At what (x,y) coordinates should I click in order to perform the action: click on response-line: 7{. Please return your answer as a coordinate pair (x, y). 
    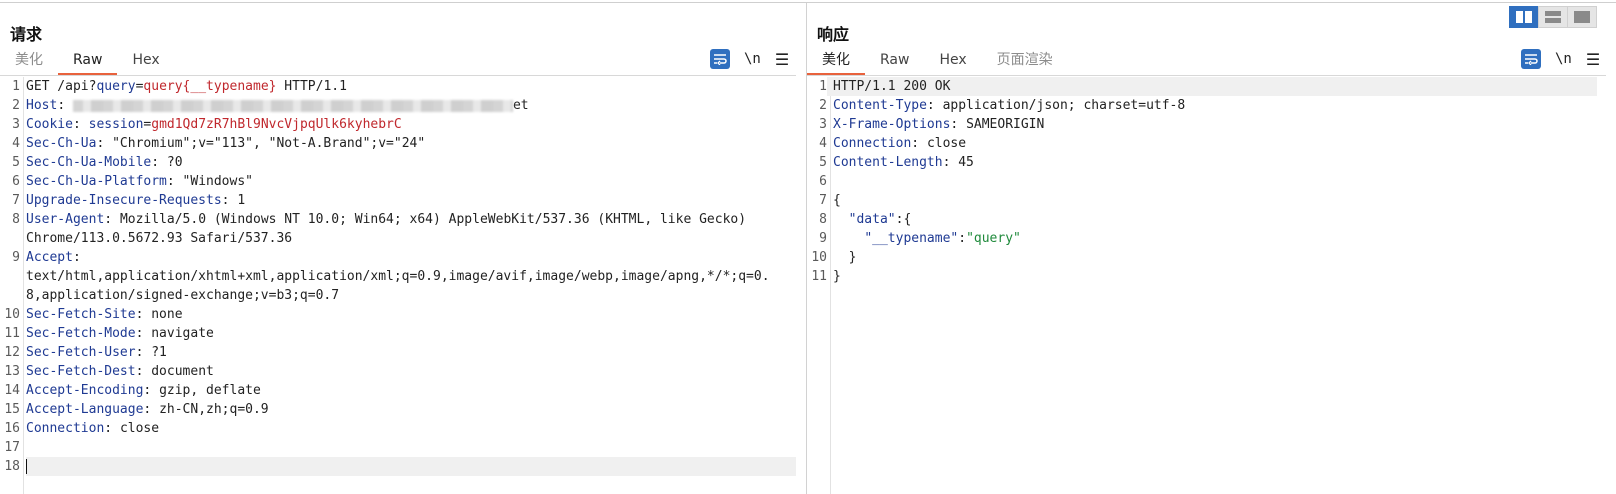
    Looking at the image, I should click on (830, 200).